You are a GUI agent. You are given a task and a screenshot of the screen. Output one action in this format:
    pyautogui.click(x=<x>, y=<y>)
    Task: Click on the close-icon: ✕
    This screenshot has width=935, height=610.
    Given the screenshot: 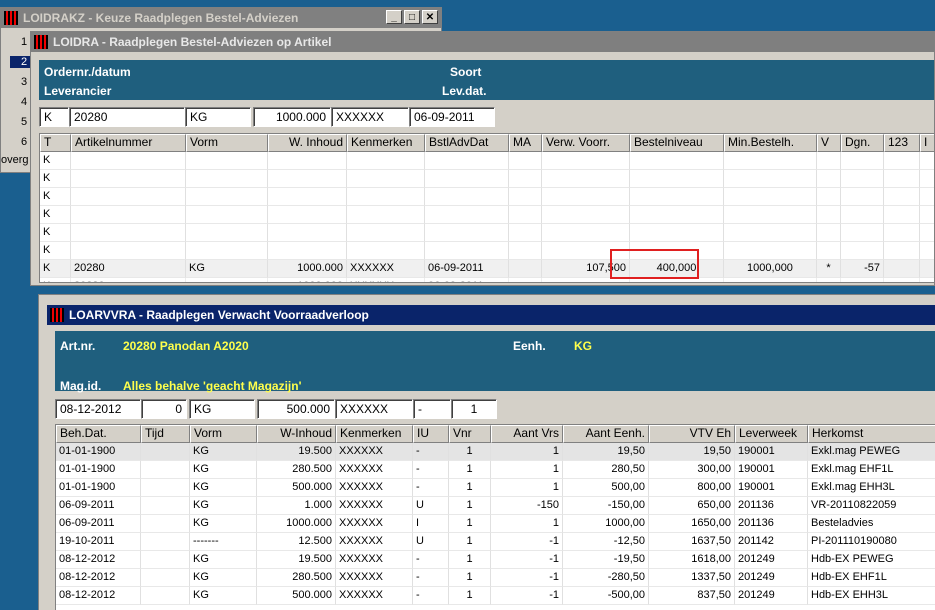 What is the action you would take?
    pyautogui.click(x=430, y=17)
    